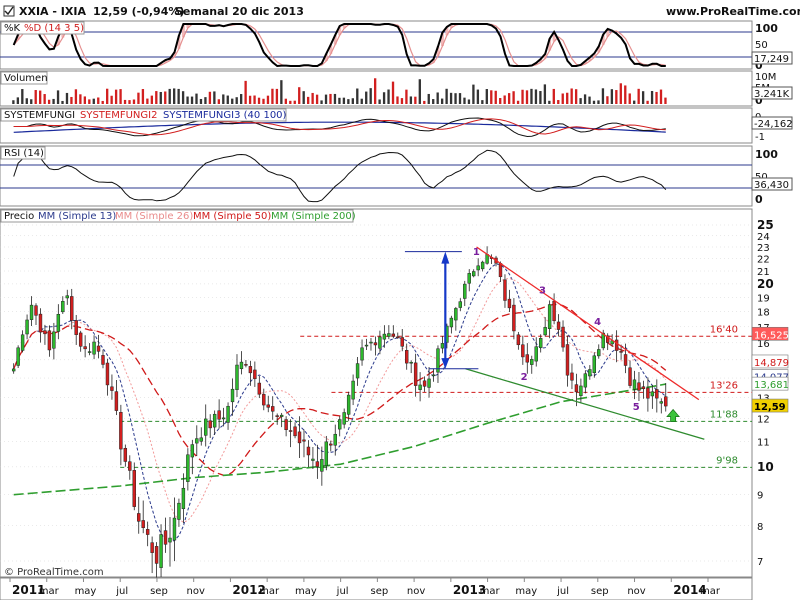 The width and height of the screenshot is (800, 600). I want to click on y-tick-label: 11, so click(763, 443).